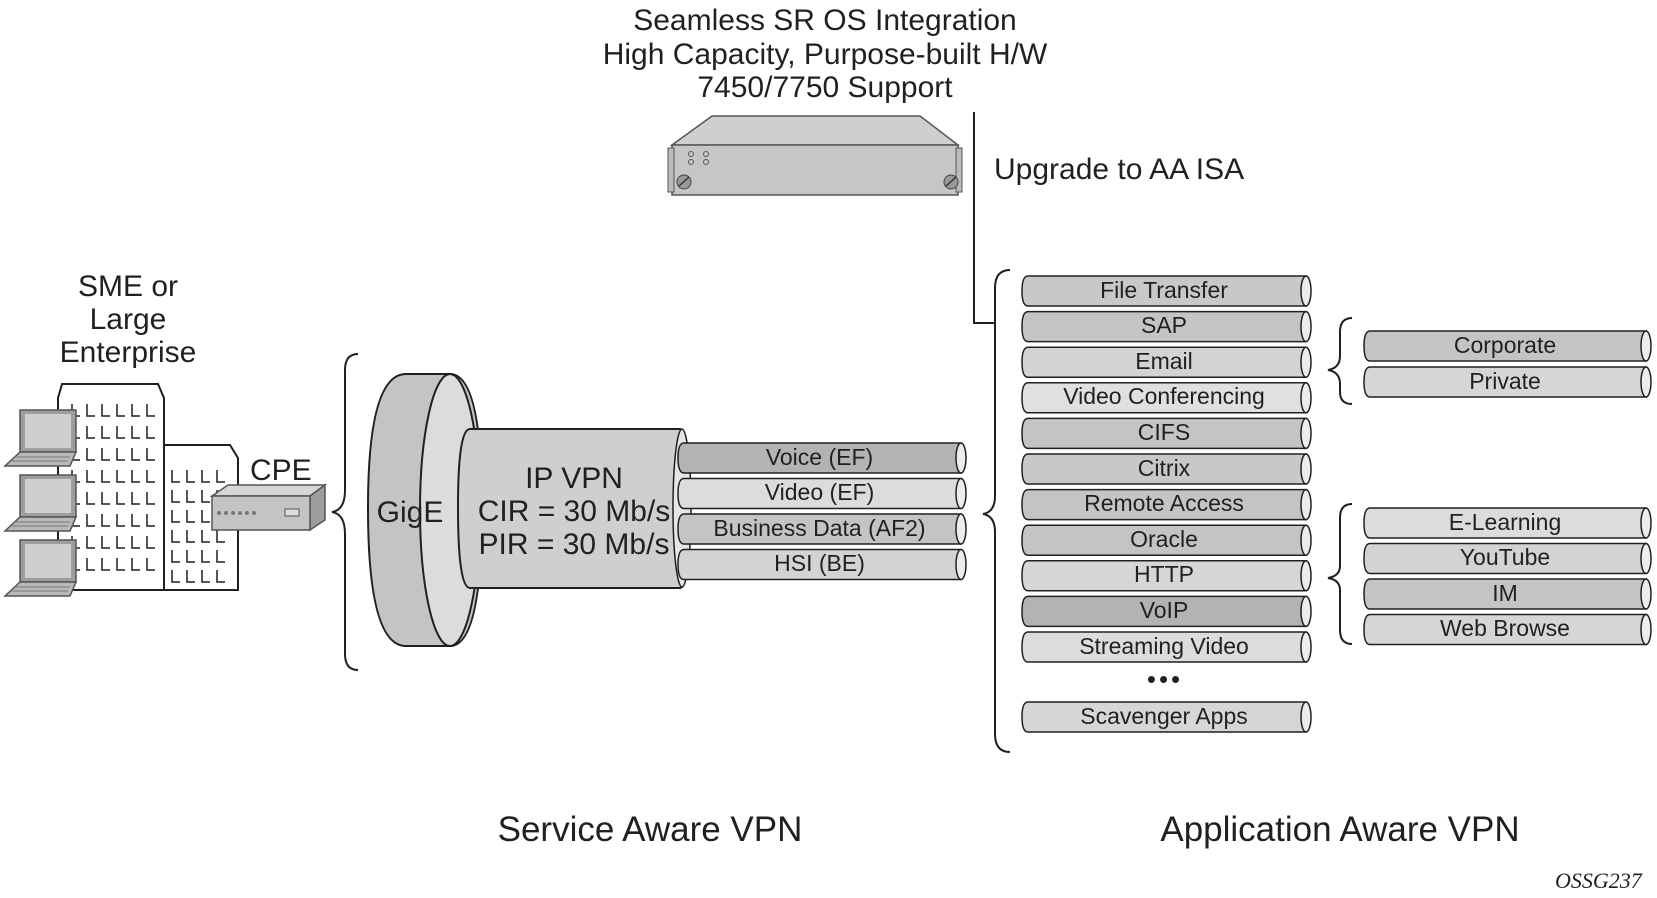 This screenshot has height=898, width=1657. I want to click on pir-label: PIR = 30 Mb/s, so click(574, 544).